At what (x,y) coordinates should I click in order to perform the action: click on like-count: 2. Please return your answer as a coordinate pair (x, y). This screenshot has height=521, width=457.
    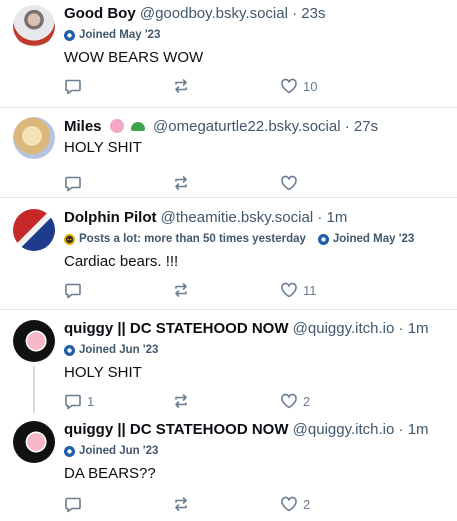
    Looking at the image, I should click on (307, 401).